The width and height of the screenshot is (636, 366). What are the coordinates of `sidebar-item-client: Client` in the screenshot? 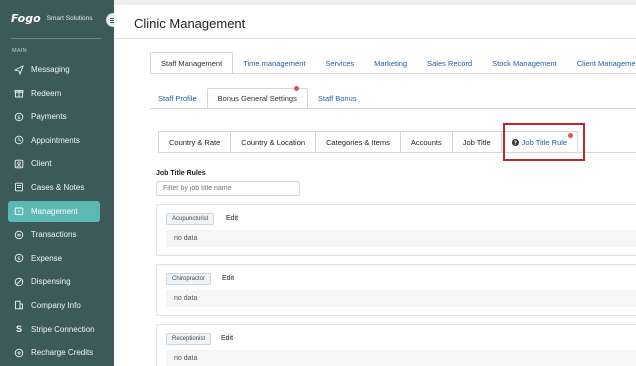 It's located at (54, 163).